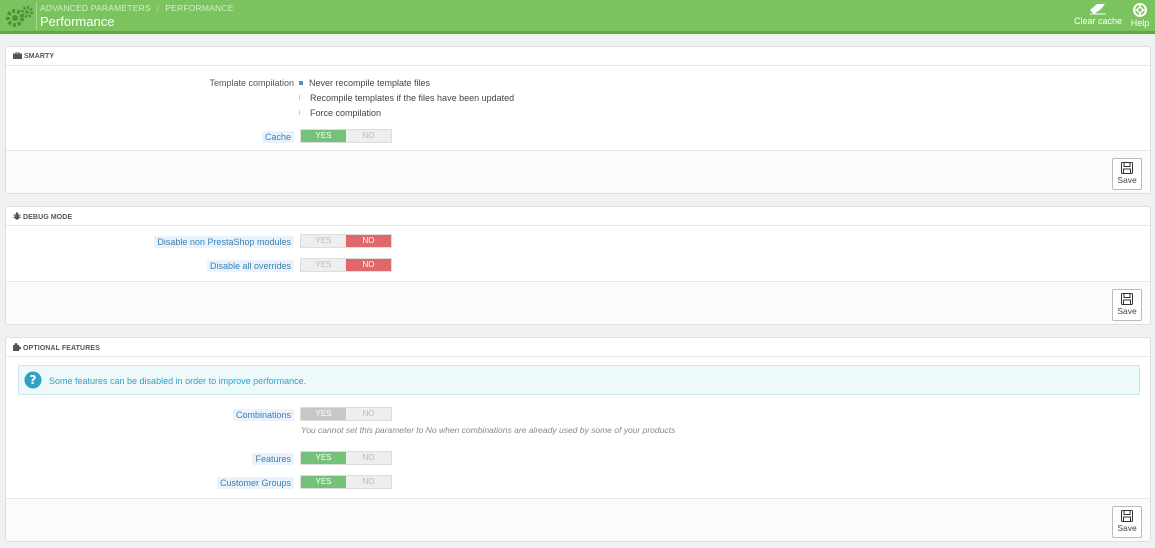  What do you see at coordinates (1098, 21) in the screenshot?
I see `clear-cache-label: Clear cache` at bounding box center [1098, 21].